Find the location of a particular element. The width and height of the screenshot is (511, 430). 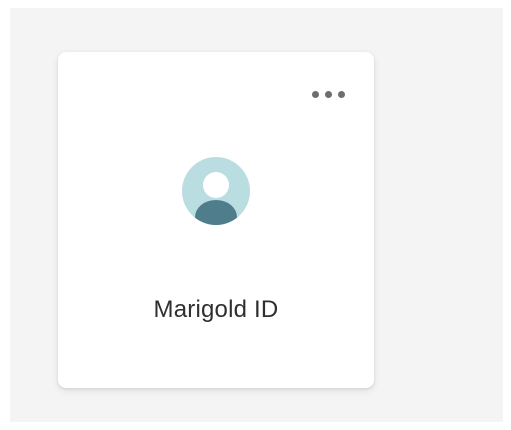

user-avatar-icon is located at coordinates (216, 191).